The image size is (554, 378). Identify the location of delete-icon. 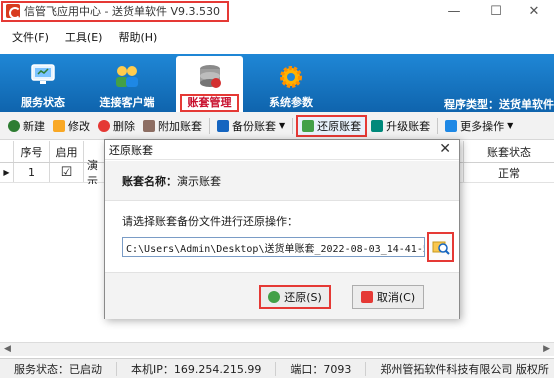
(104, 125).